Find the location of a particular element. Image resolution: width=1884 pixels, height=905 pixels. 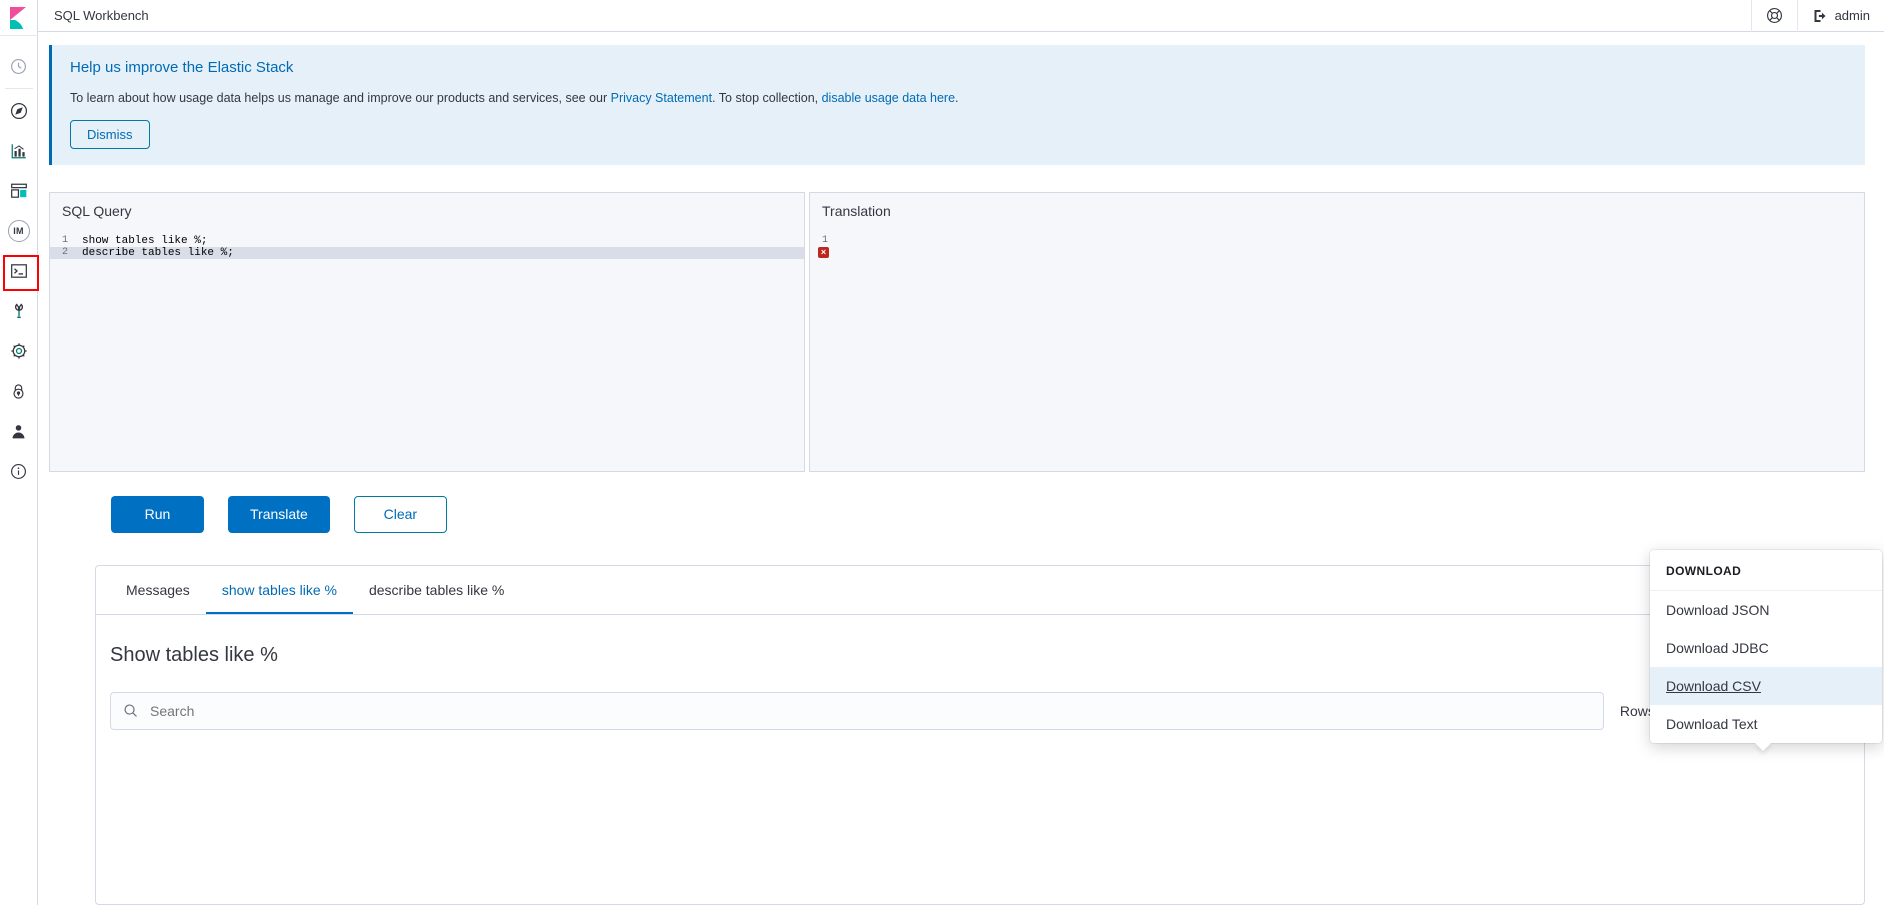

code-line: 1 is located at coordinates (1337, 241).